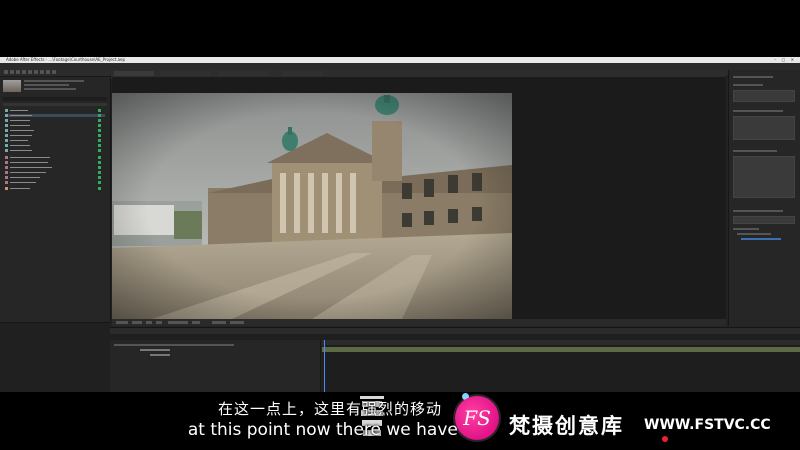 This screenshot has height=450, width=800. I want to click on viewer-tab-footage, so click(243, 73).